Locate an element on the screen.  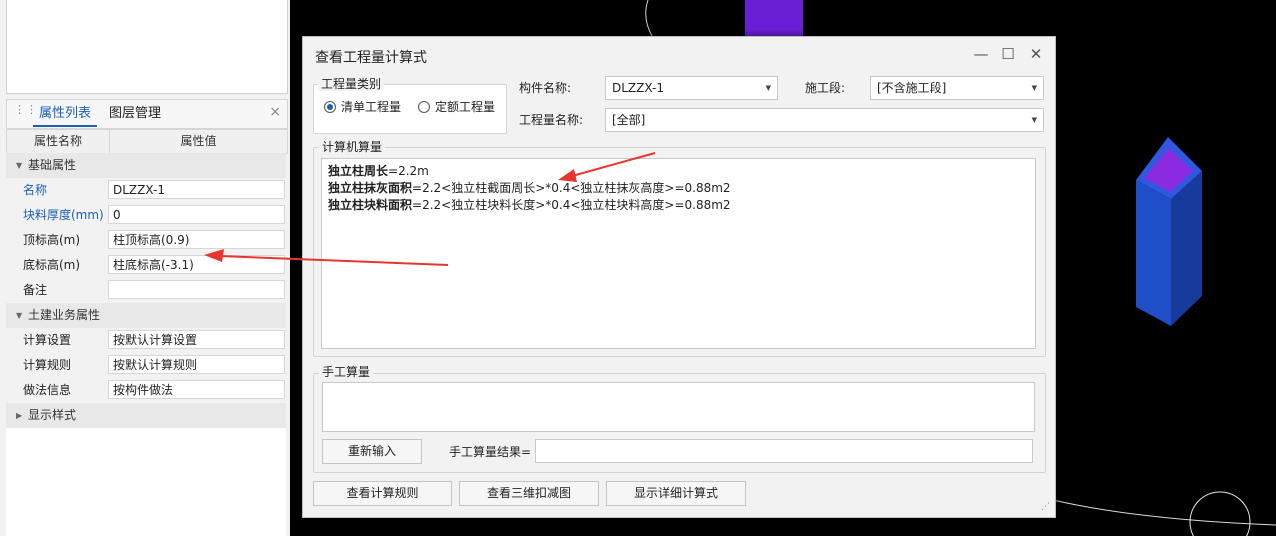
calc-line-formula: =2.2m is located at coordinates (408, 171).